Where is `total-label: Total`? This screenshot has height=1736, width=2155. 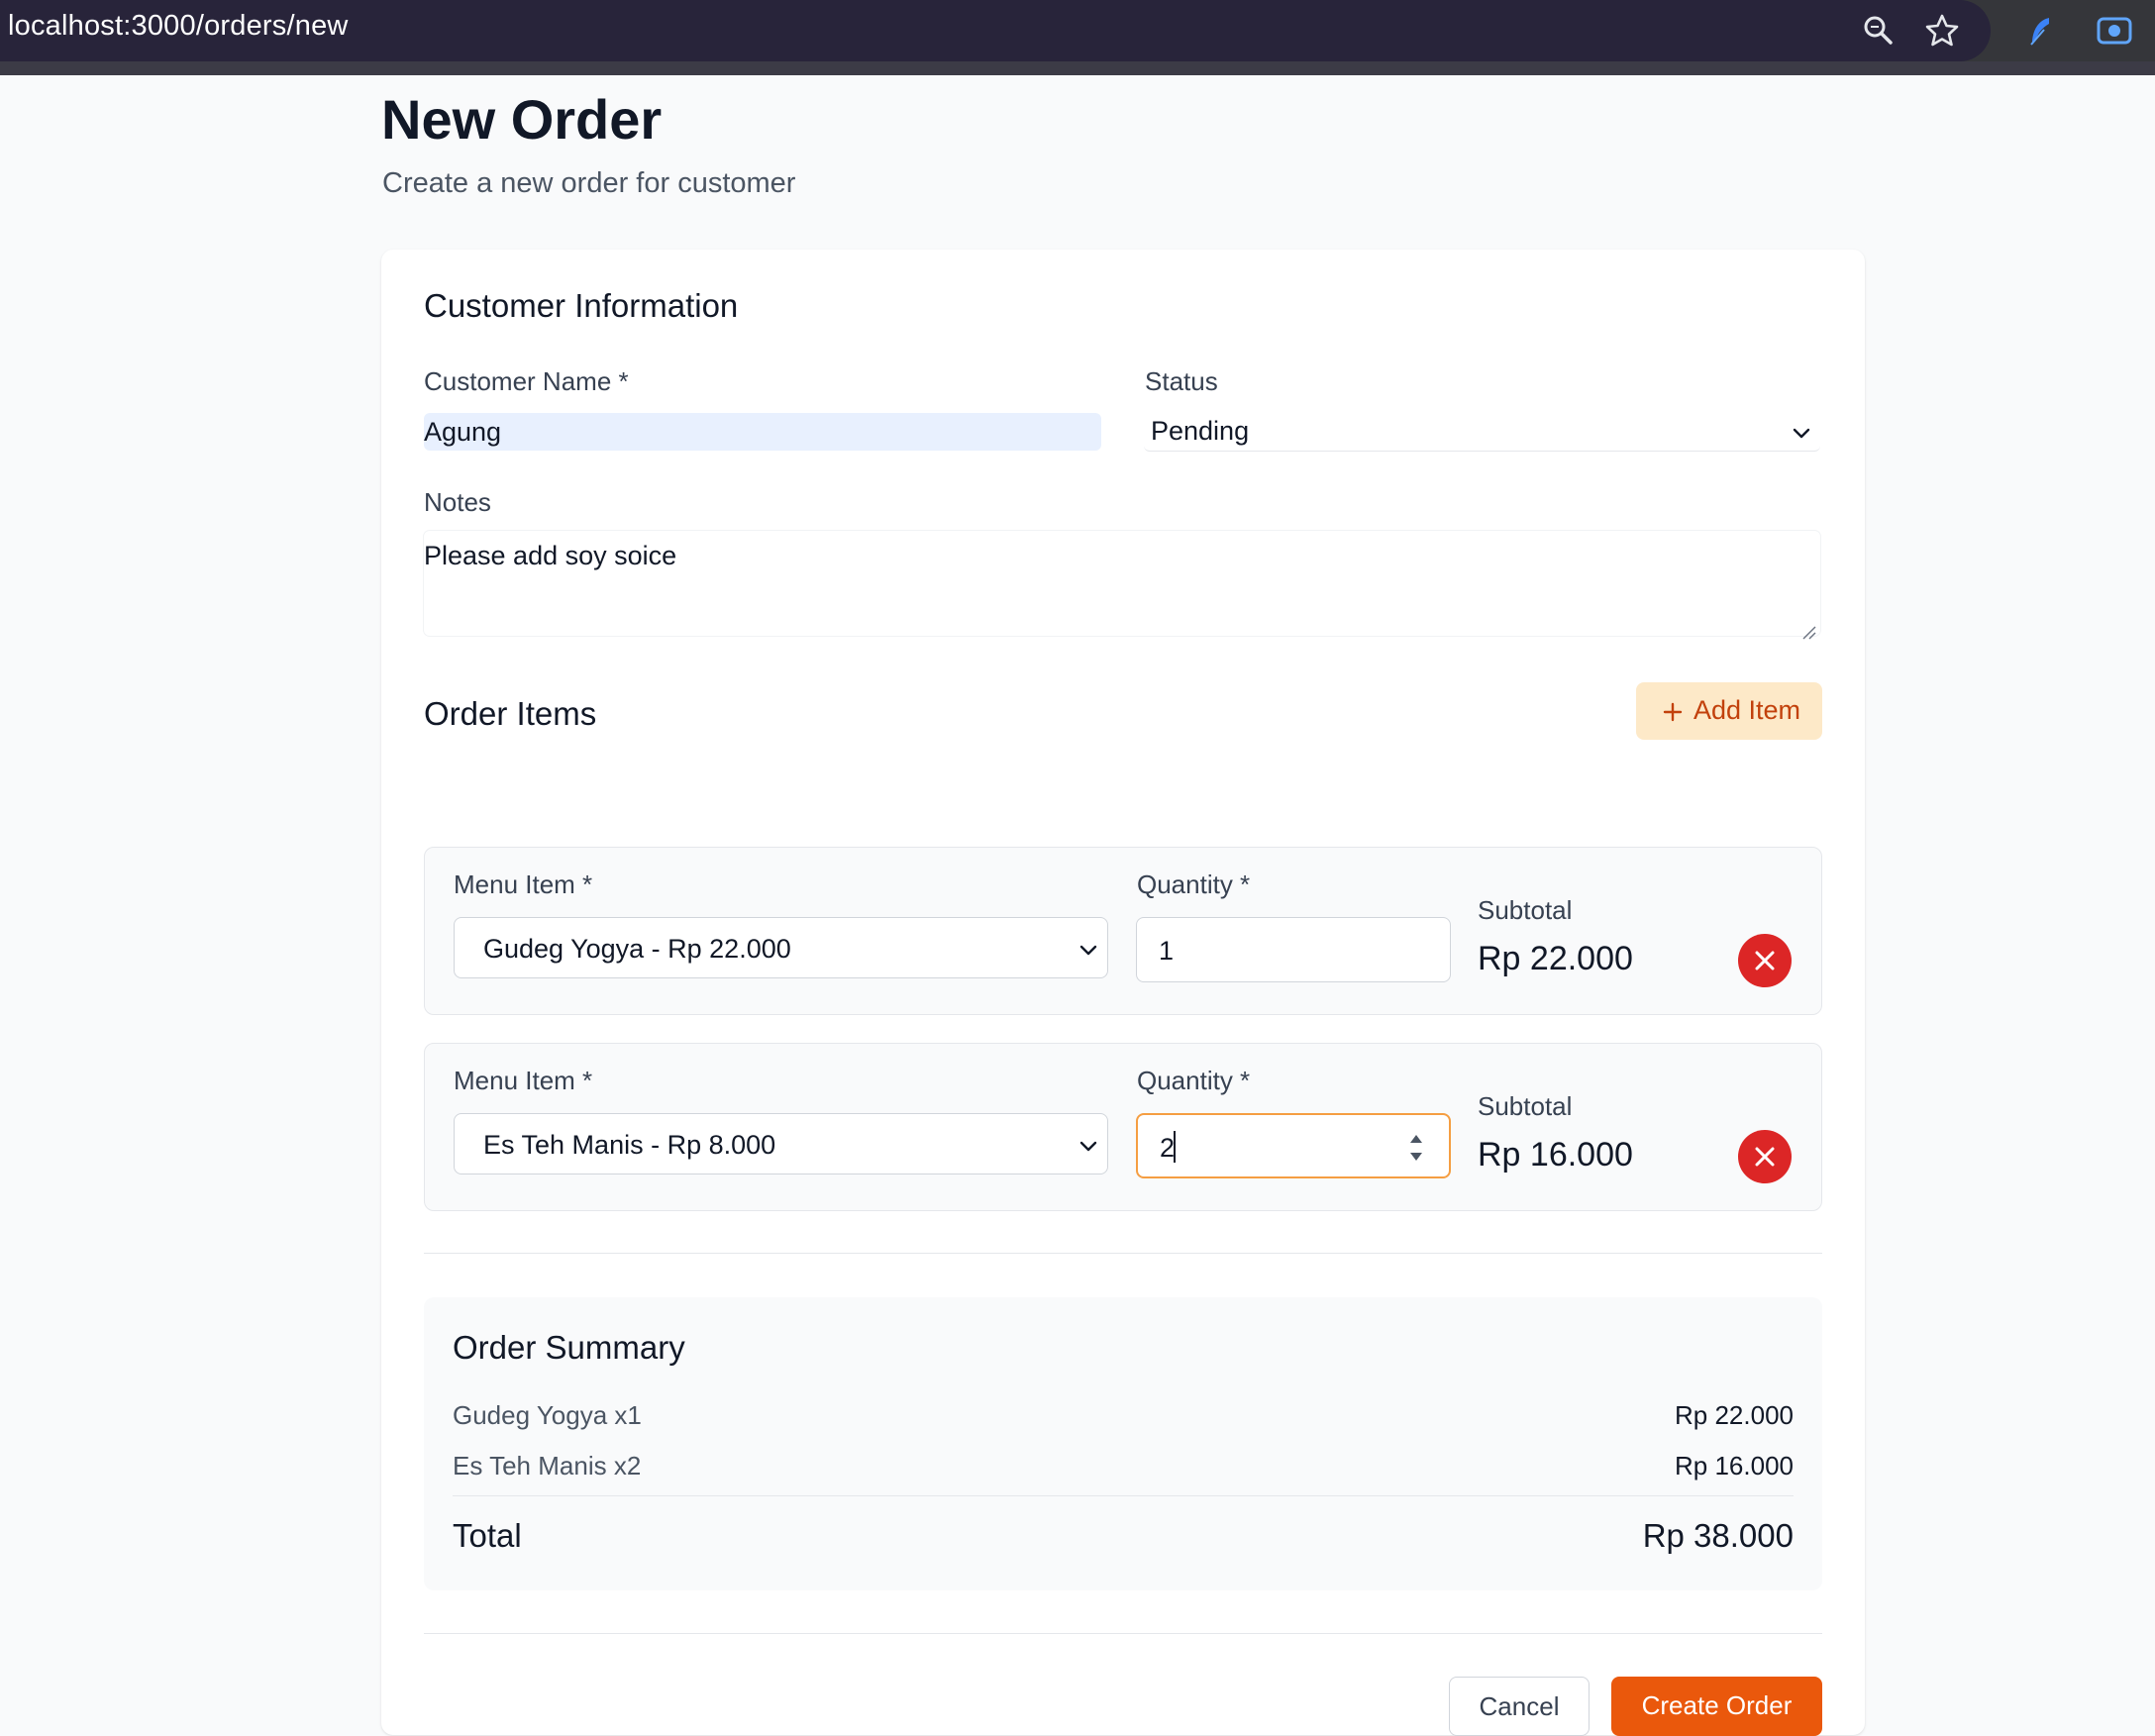 total-label: Total is located at coordinates (488, 1535).